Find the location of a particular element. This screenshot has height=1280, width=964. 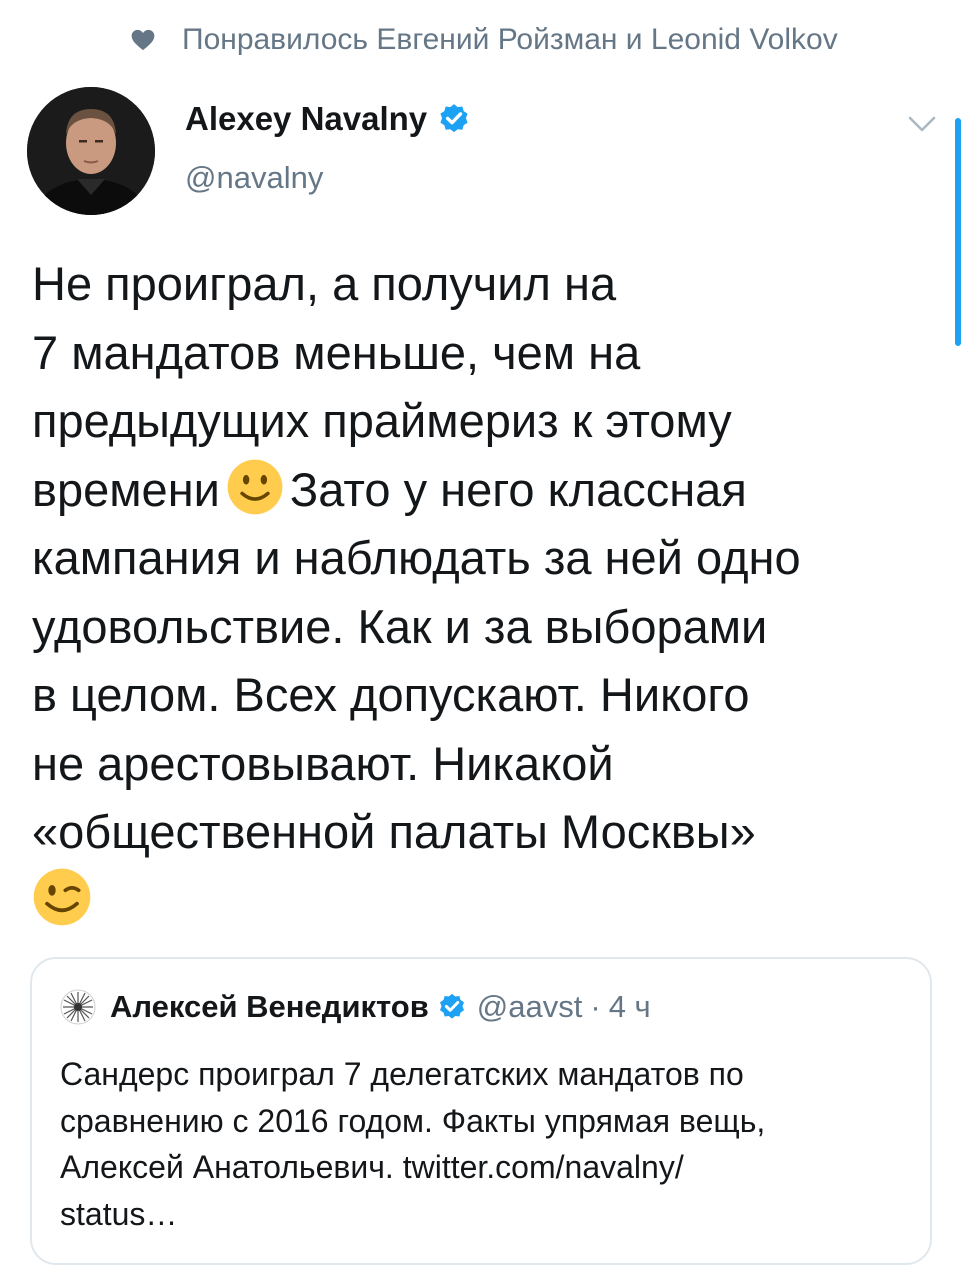

tweet-line: кампания и наблюдать за ней одно is located at coordinates (416, 557).